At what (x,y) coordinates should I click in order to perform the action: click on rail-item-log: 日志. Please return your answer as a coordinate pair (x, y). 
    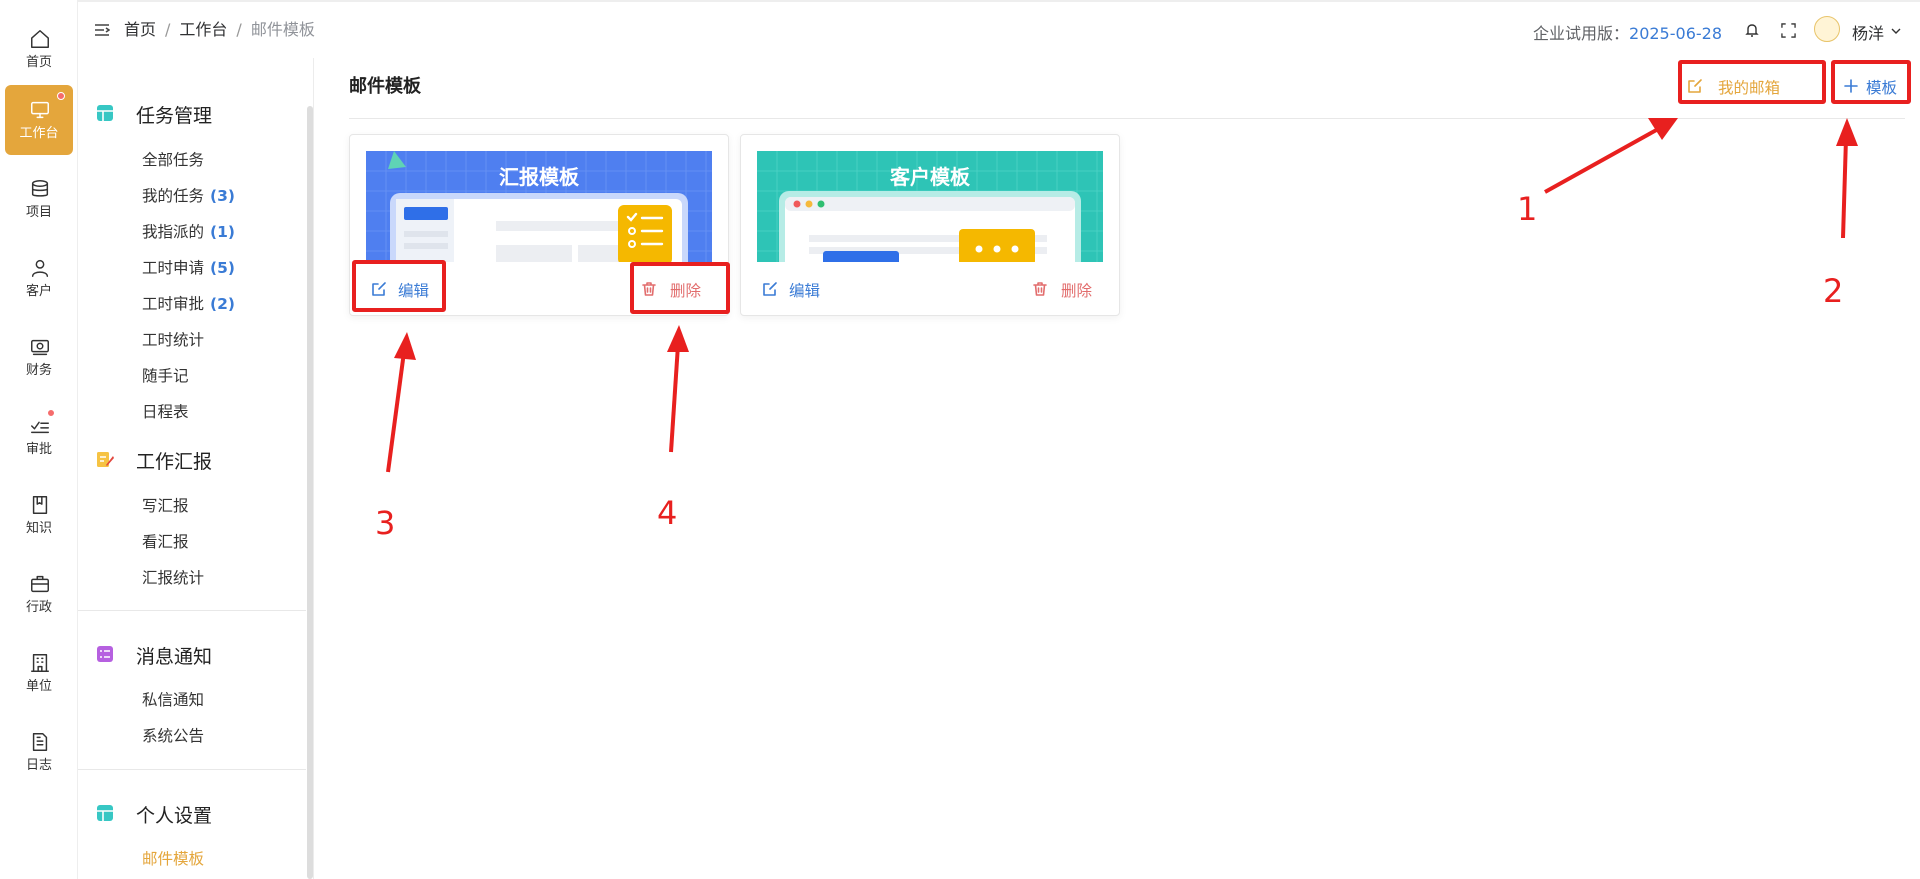
    Looking at the image, I should click on (39, 752).